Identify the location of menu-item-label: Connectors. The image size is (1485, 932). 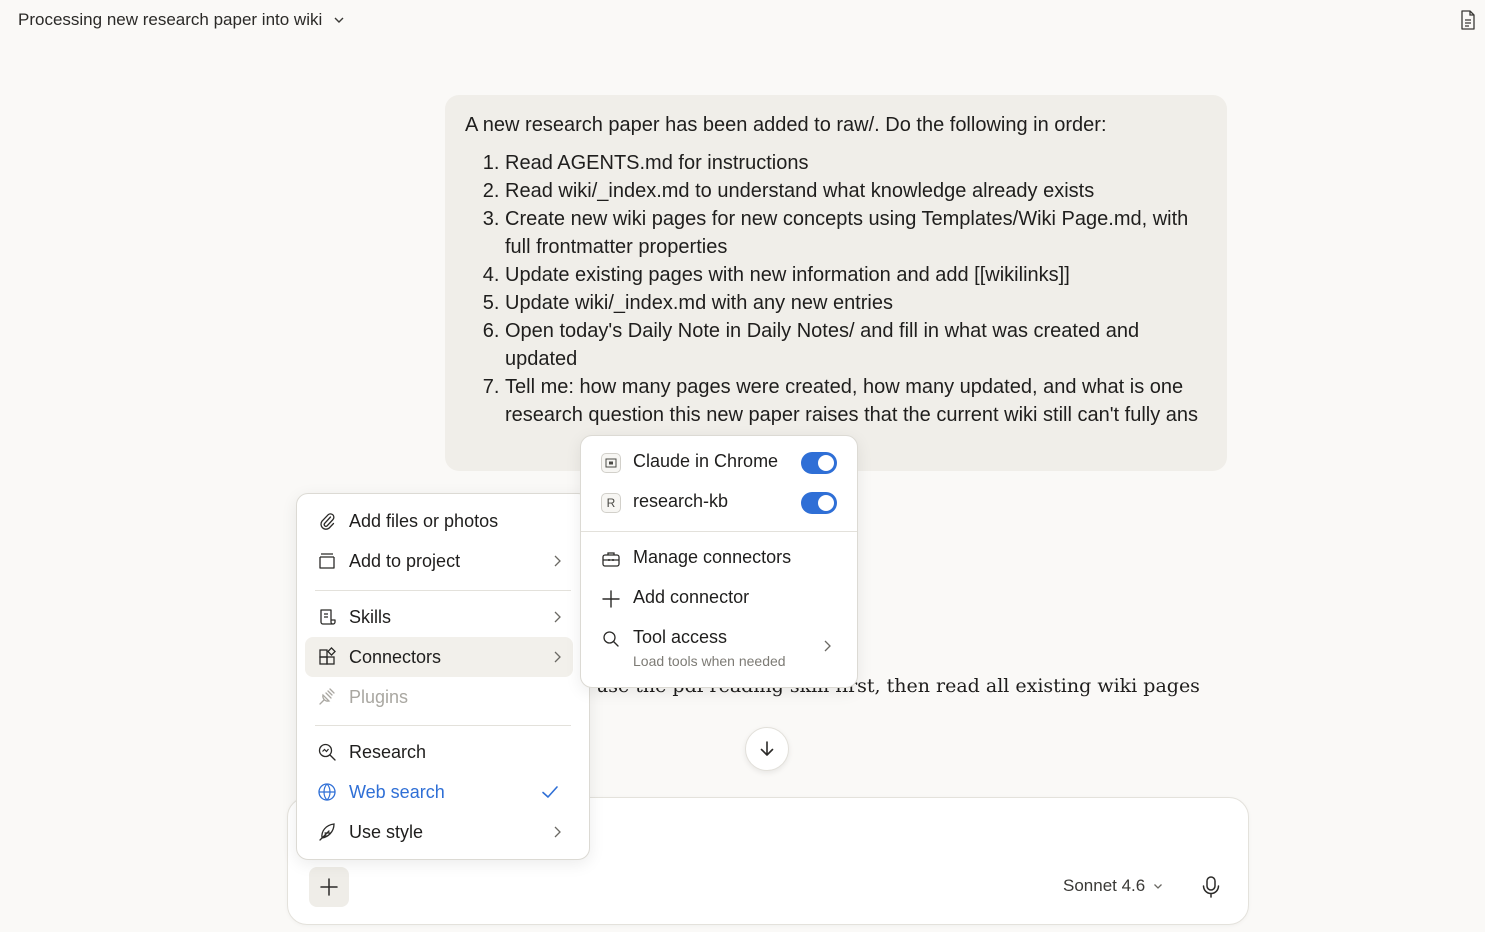
(395, 656).